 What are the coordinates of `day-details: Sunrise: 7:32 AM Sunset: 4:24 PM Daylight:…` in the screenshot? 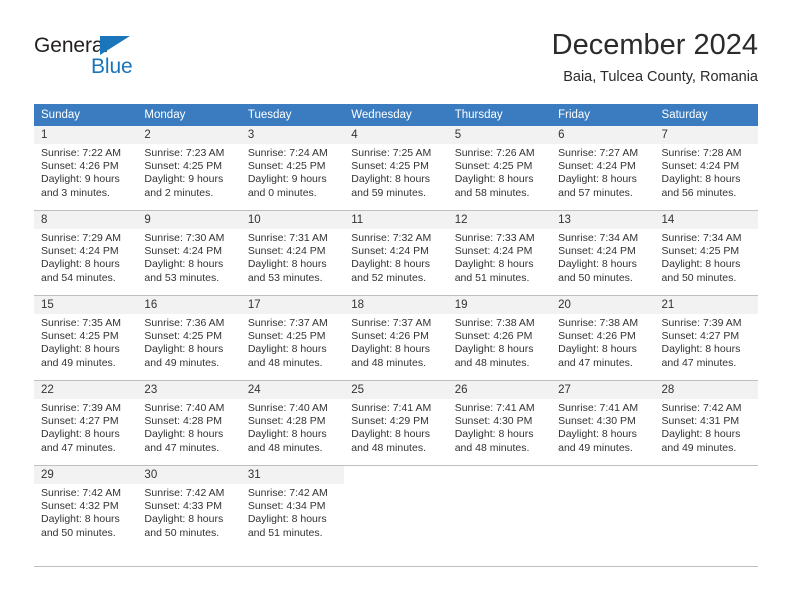 It's located at (395, 257).